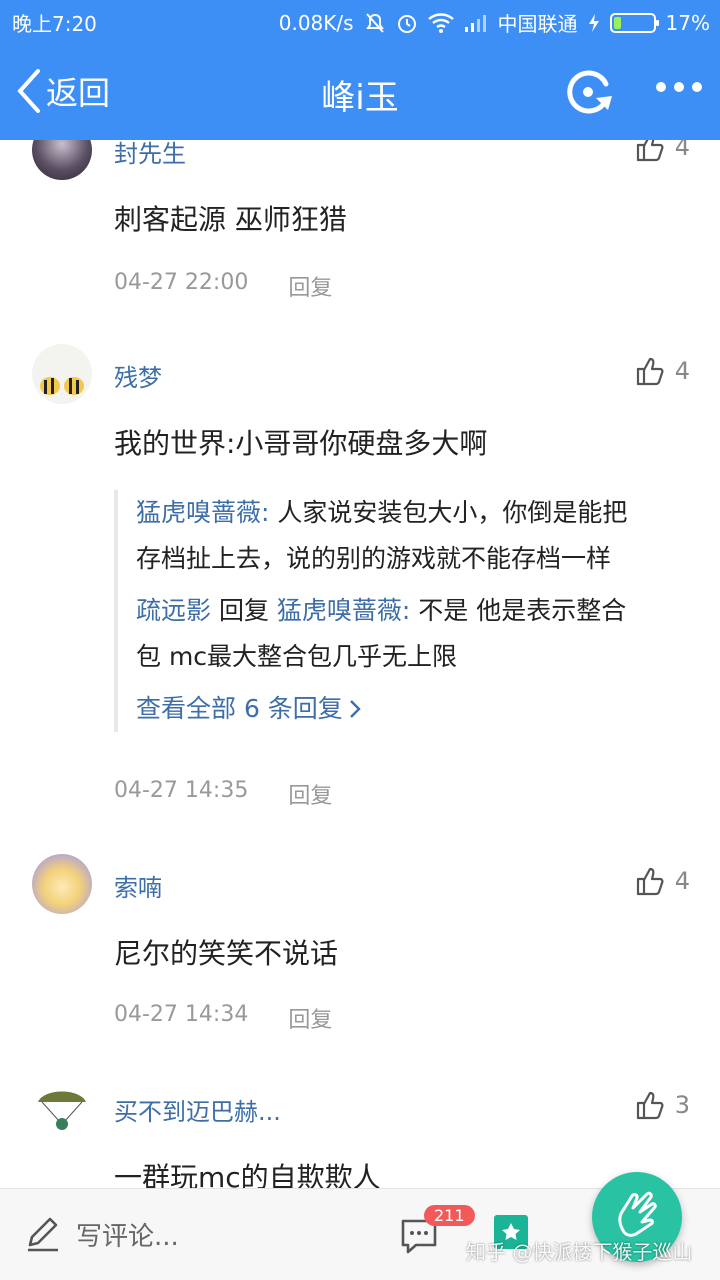 The height and width of the screenshot is (1280, 720). Describe the element at coordinates (226, 953) in the screenshot. I see `comment-text: 尼尔的笑笑不说话` at that location.